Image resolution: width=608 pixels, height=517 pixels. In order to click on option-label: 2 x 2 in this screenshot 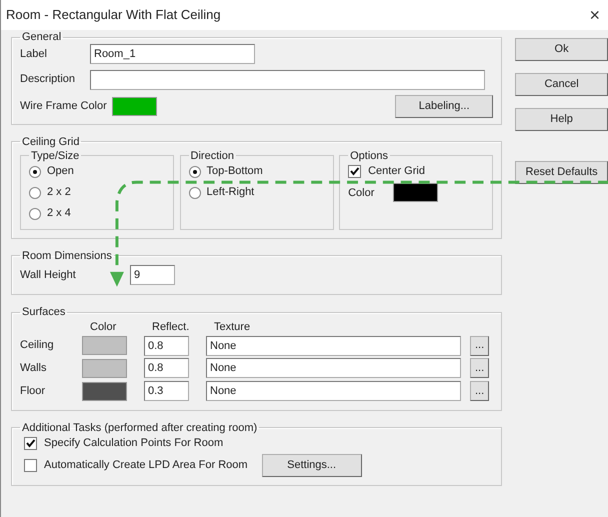, I will do `click(59, 192)`.